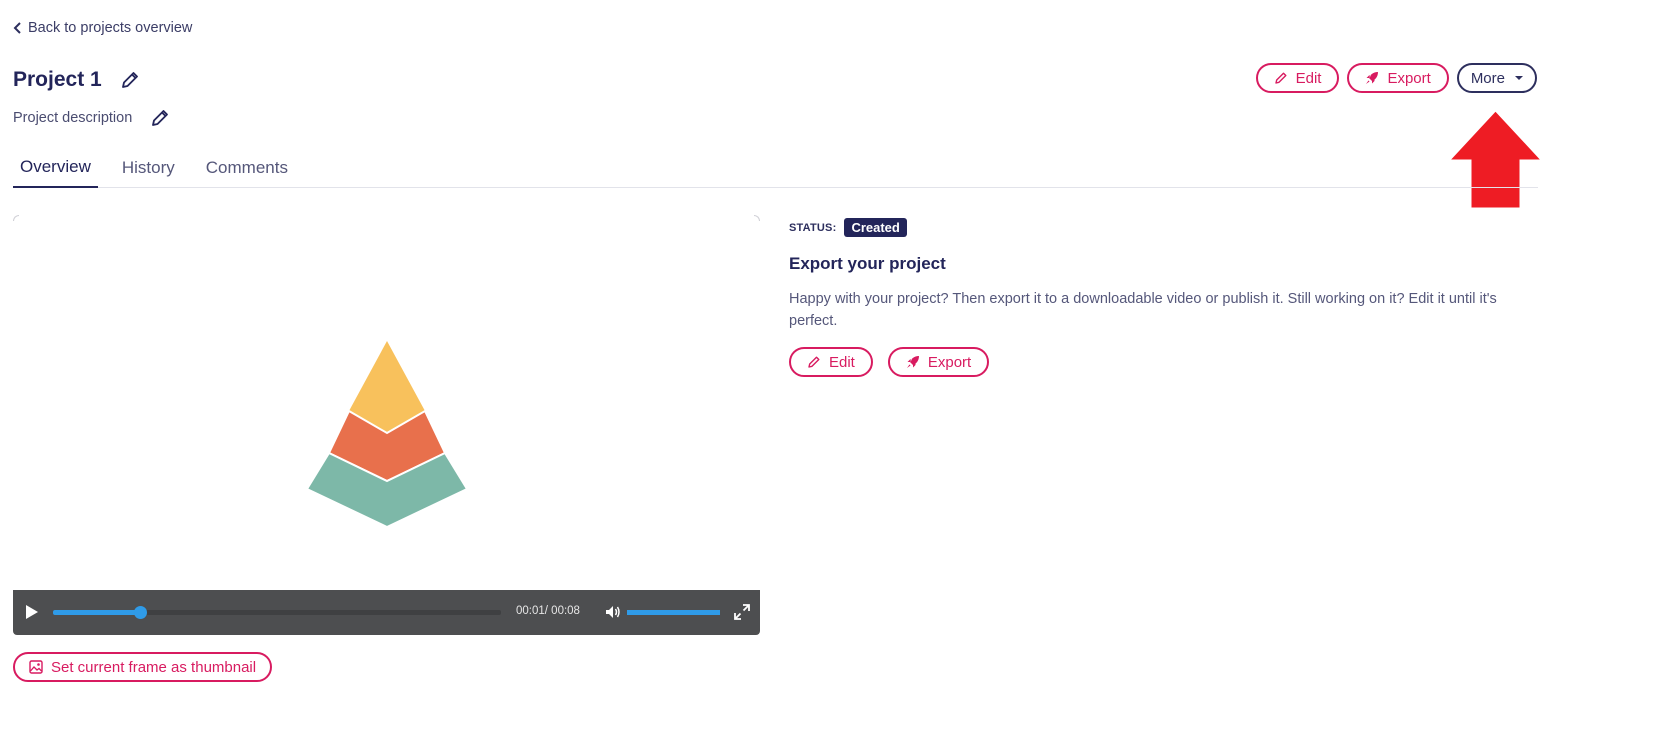 The image size is (1669, 753). What do you see at coordinates (17, 28) in the screenshot?
I see `chevron-left-icon` at bounding box center [17, 28].